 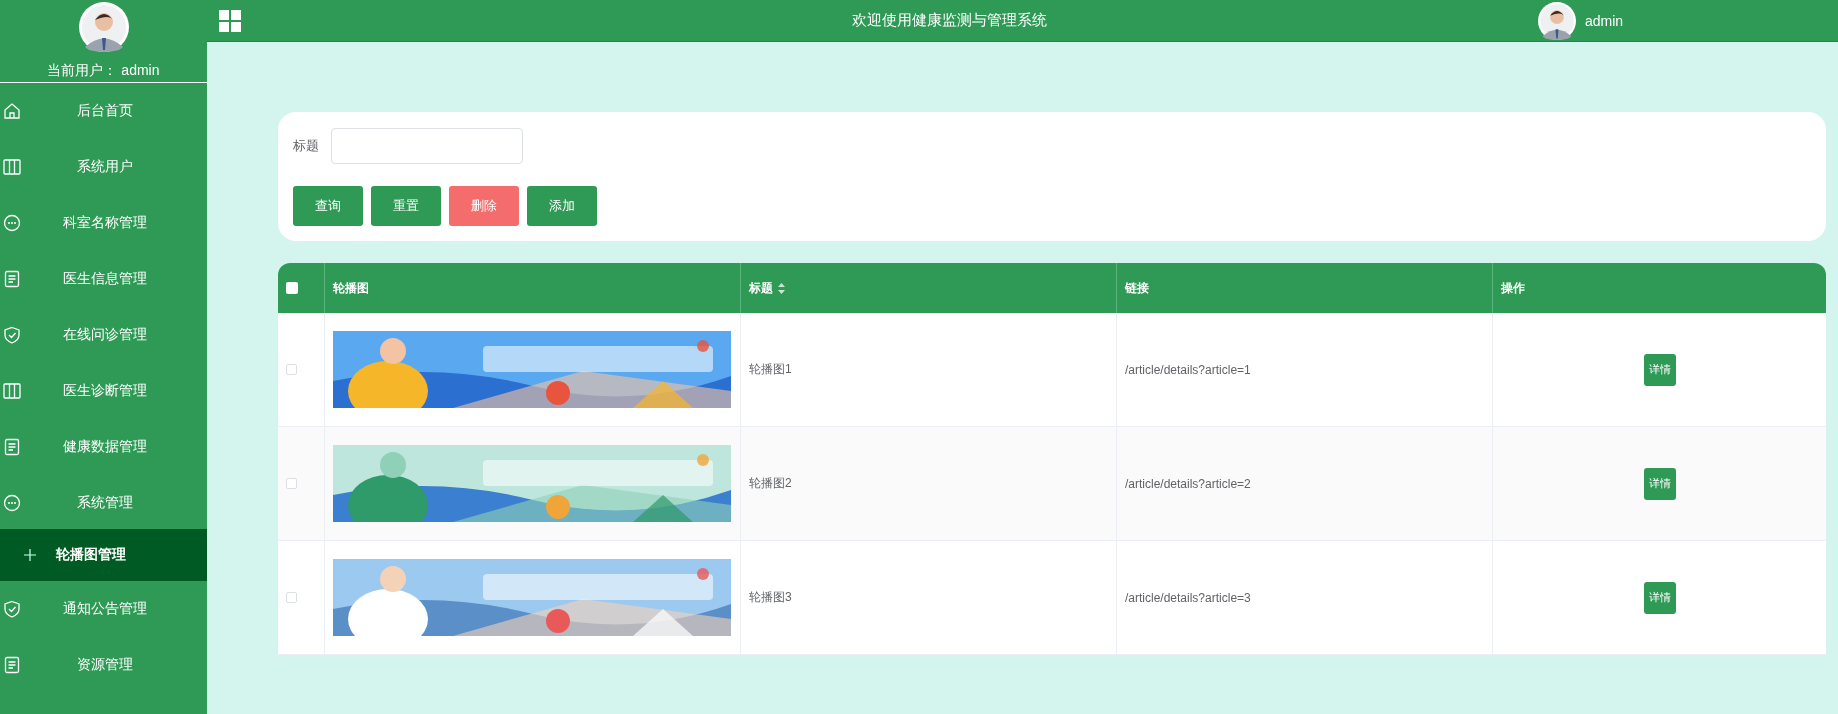 I want to click on action-button: 查询, so click(x=328, y=206).